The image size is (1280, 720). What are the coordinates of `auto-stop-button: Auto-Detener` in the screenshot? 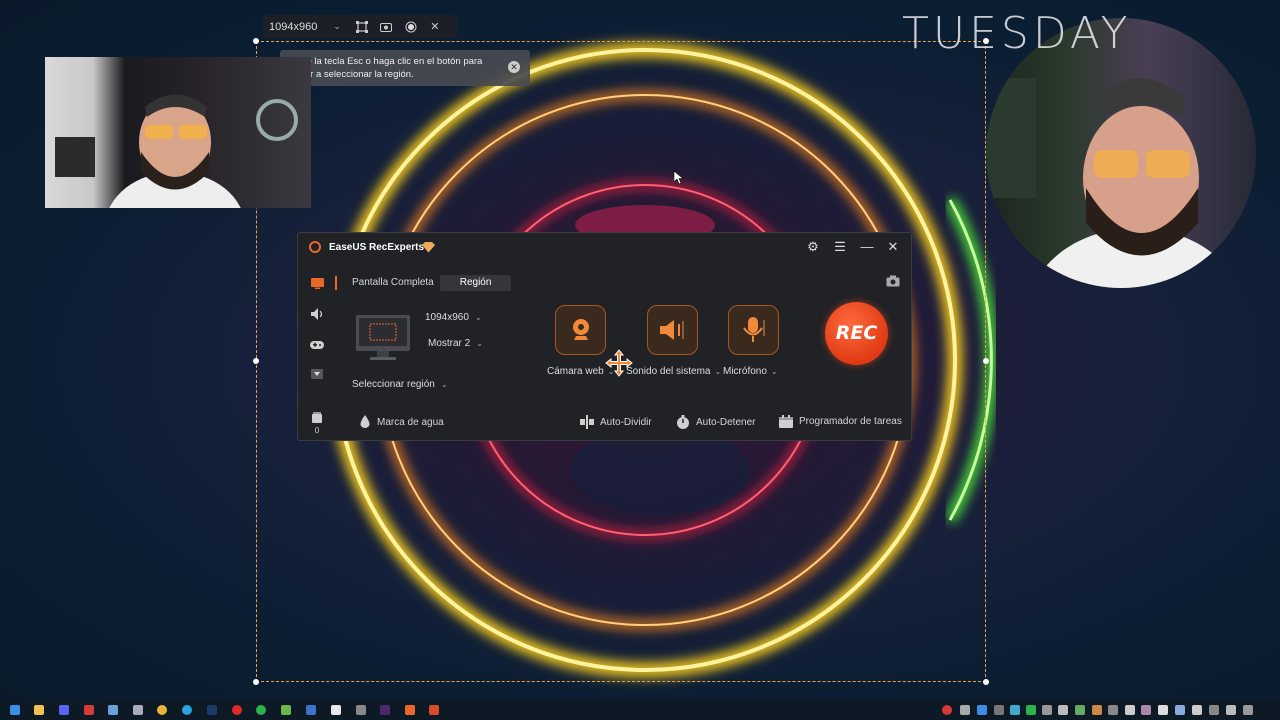 It's located at (715, 422).